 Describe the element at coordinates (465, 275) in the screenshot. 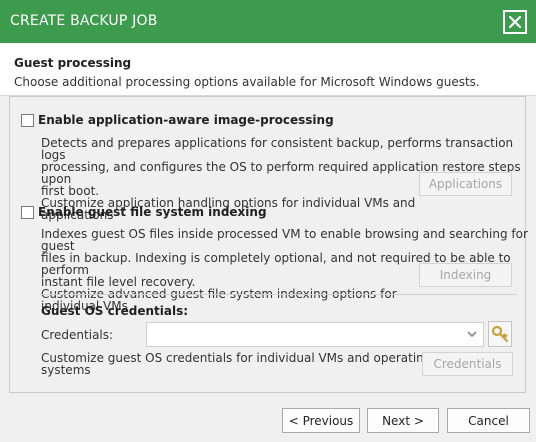

I see `indexing-button: Indexing` at that location.